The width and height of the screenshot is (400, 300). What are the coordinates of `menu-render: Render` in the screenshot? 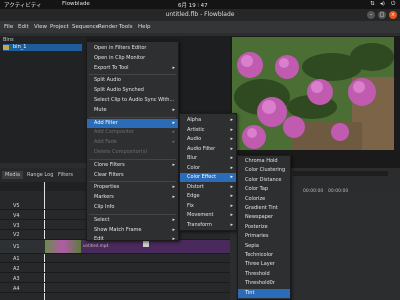 It's located at (108, 27).